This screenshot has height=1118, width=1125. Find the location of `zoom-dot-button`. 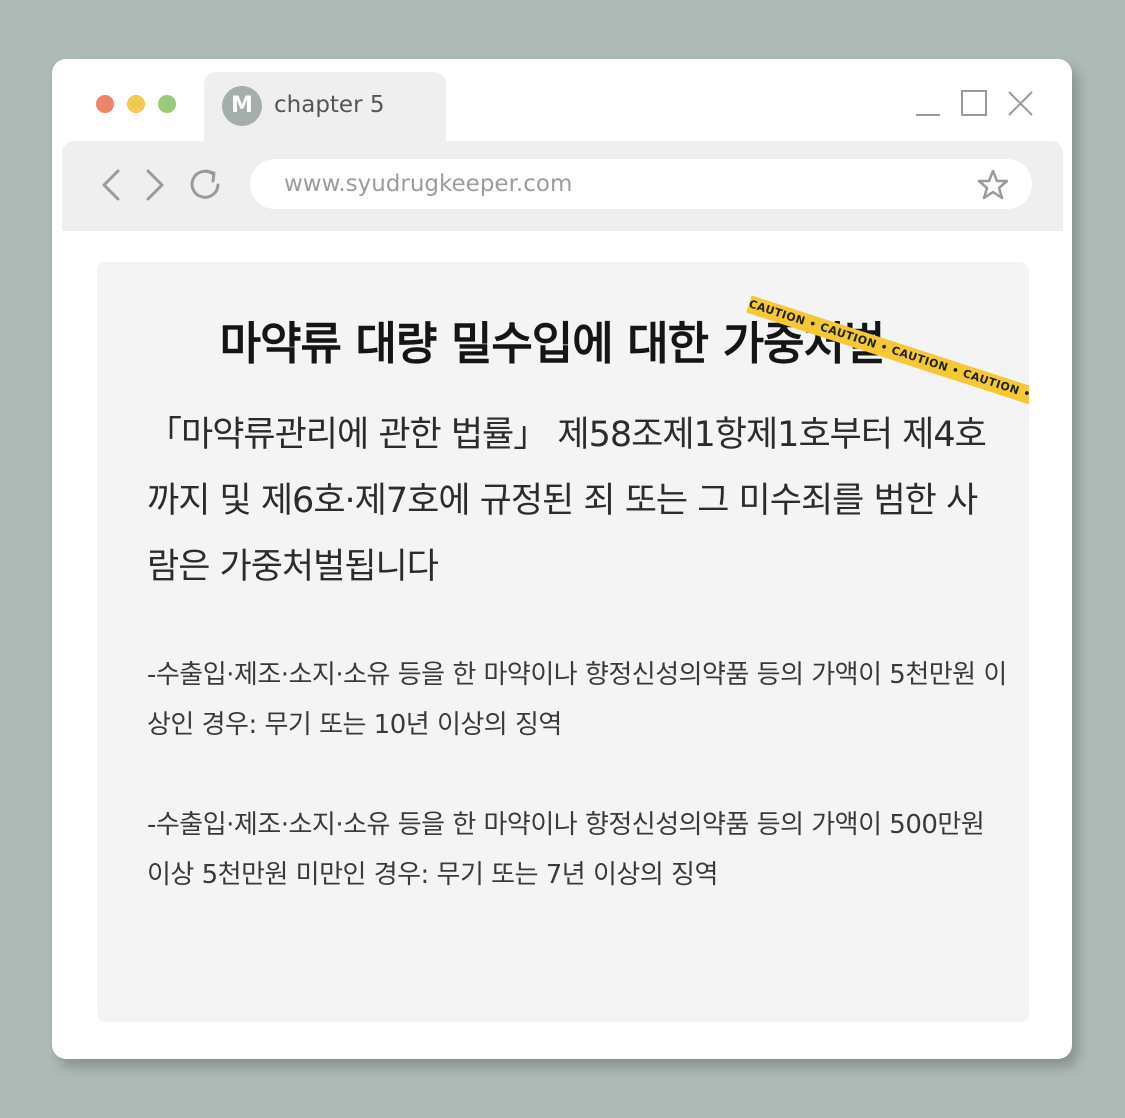

zoom-dot-button is located at coordinates (167, 104).